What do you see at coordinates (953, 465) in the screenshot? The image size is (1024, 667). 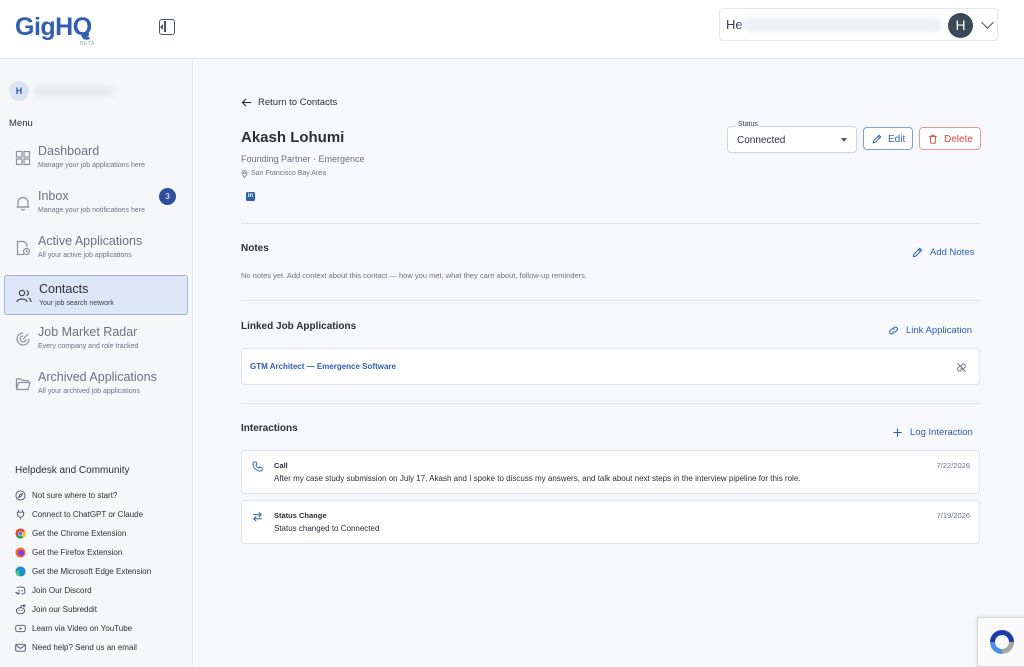 I see `interaction-date: 7/22/2026` at bounding box center [953, 465].